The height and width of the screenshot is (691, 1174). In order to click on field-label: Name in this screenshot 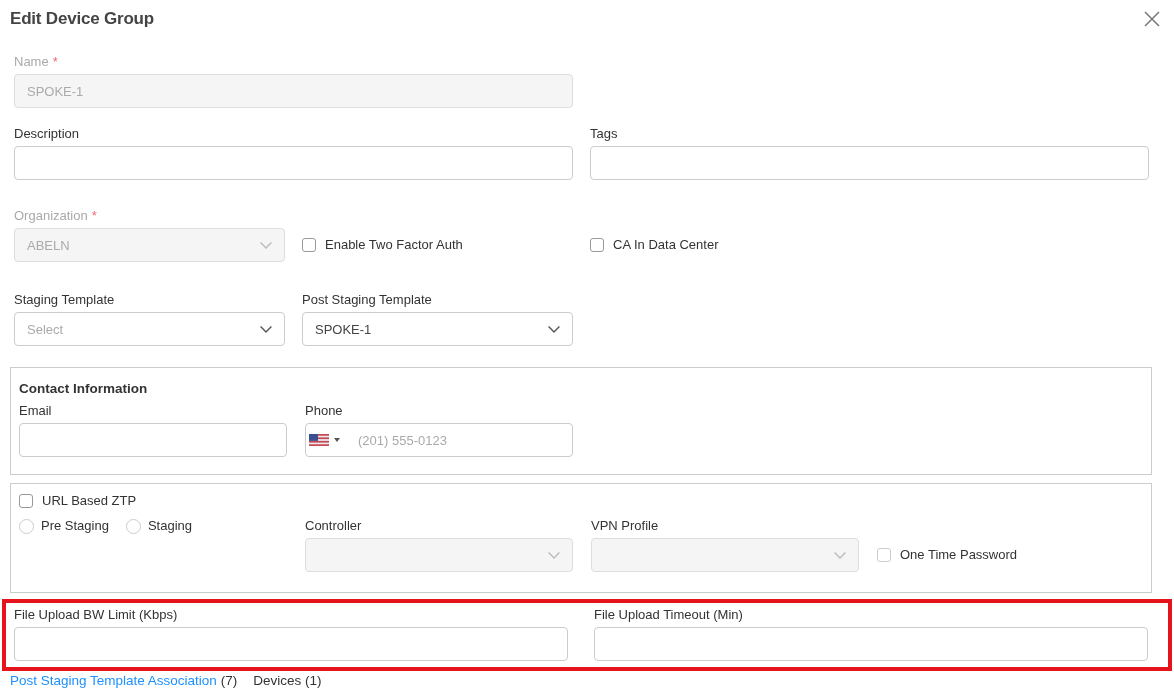, I will do `click(31, 62)`.